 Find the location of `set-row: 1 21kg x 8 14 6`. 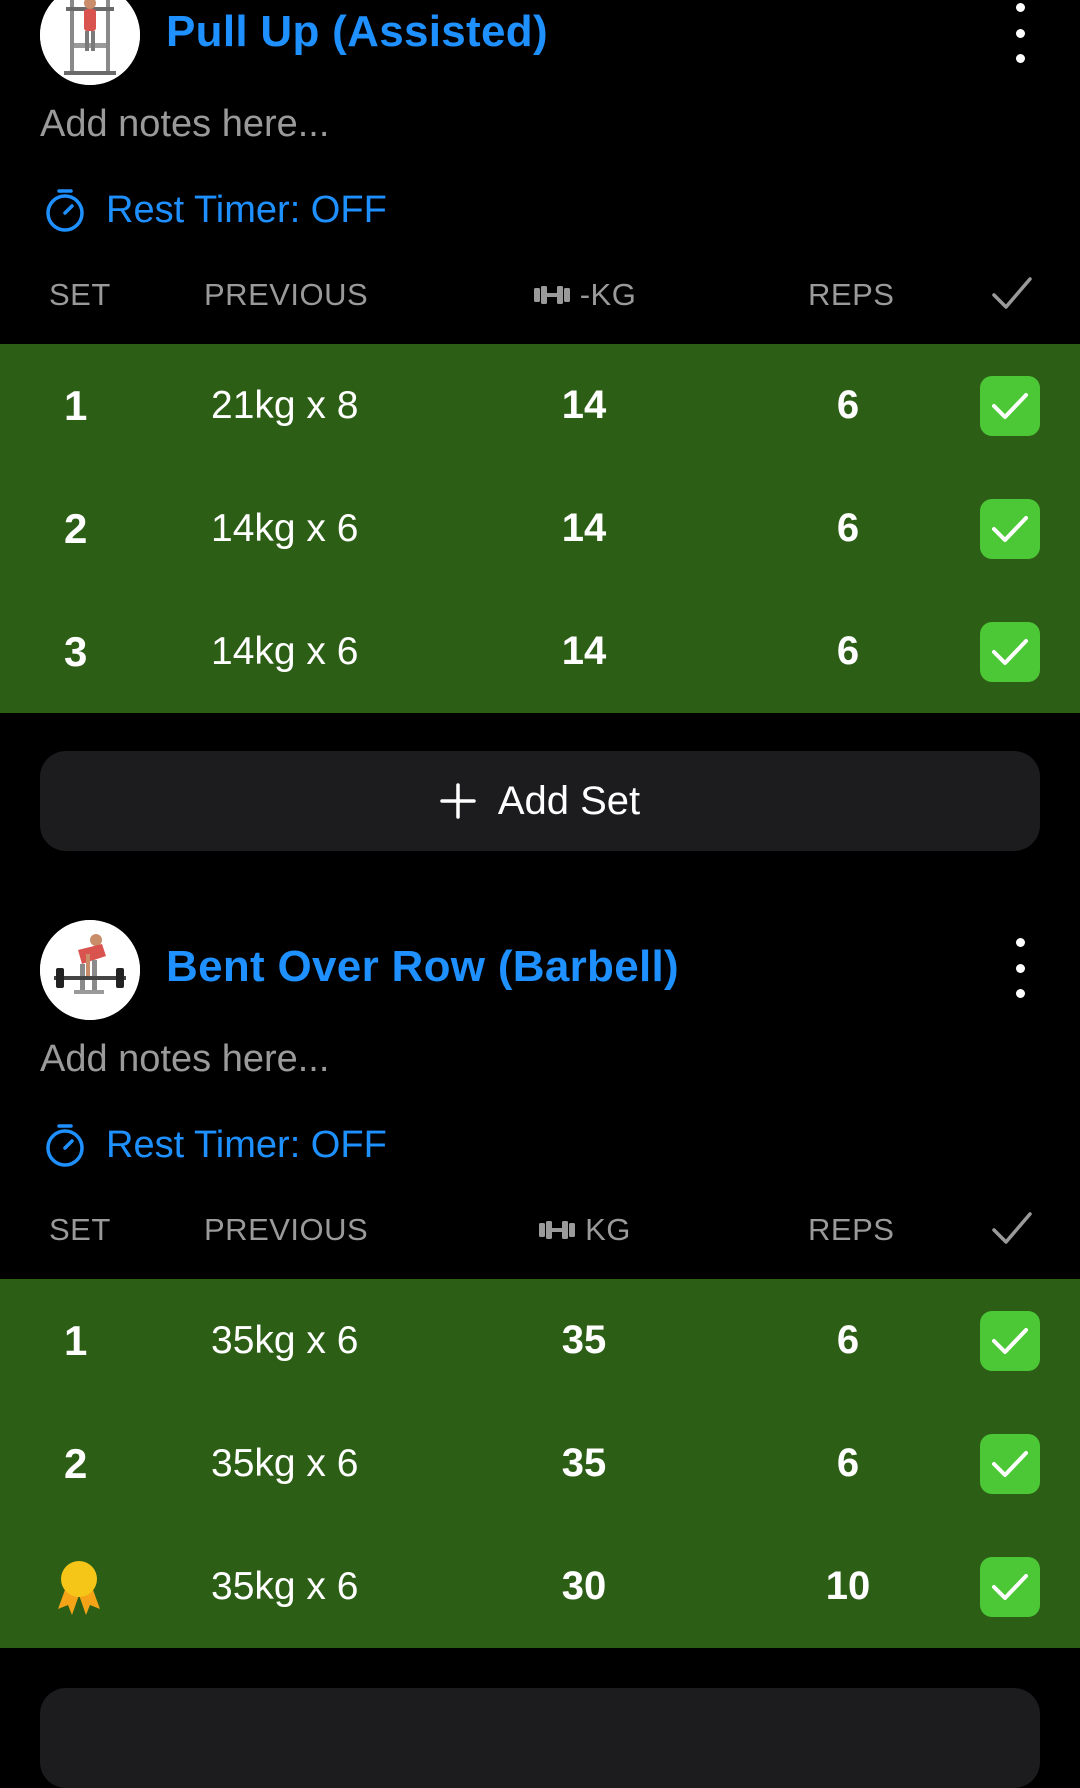

set-row: 1 21kg x 8 14 6 is located at coordinates (540, 405).